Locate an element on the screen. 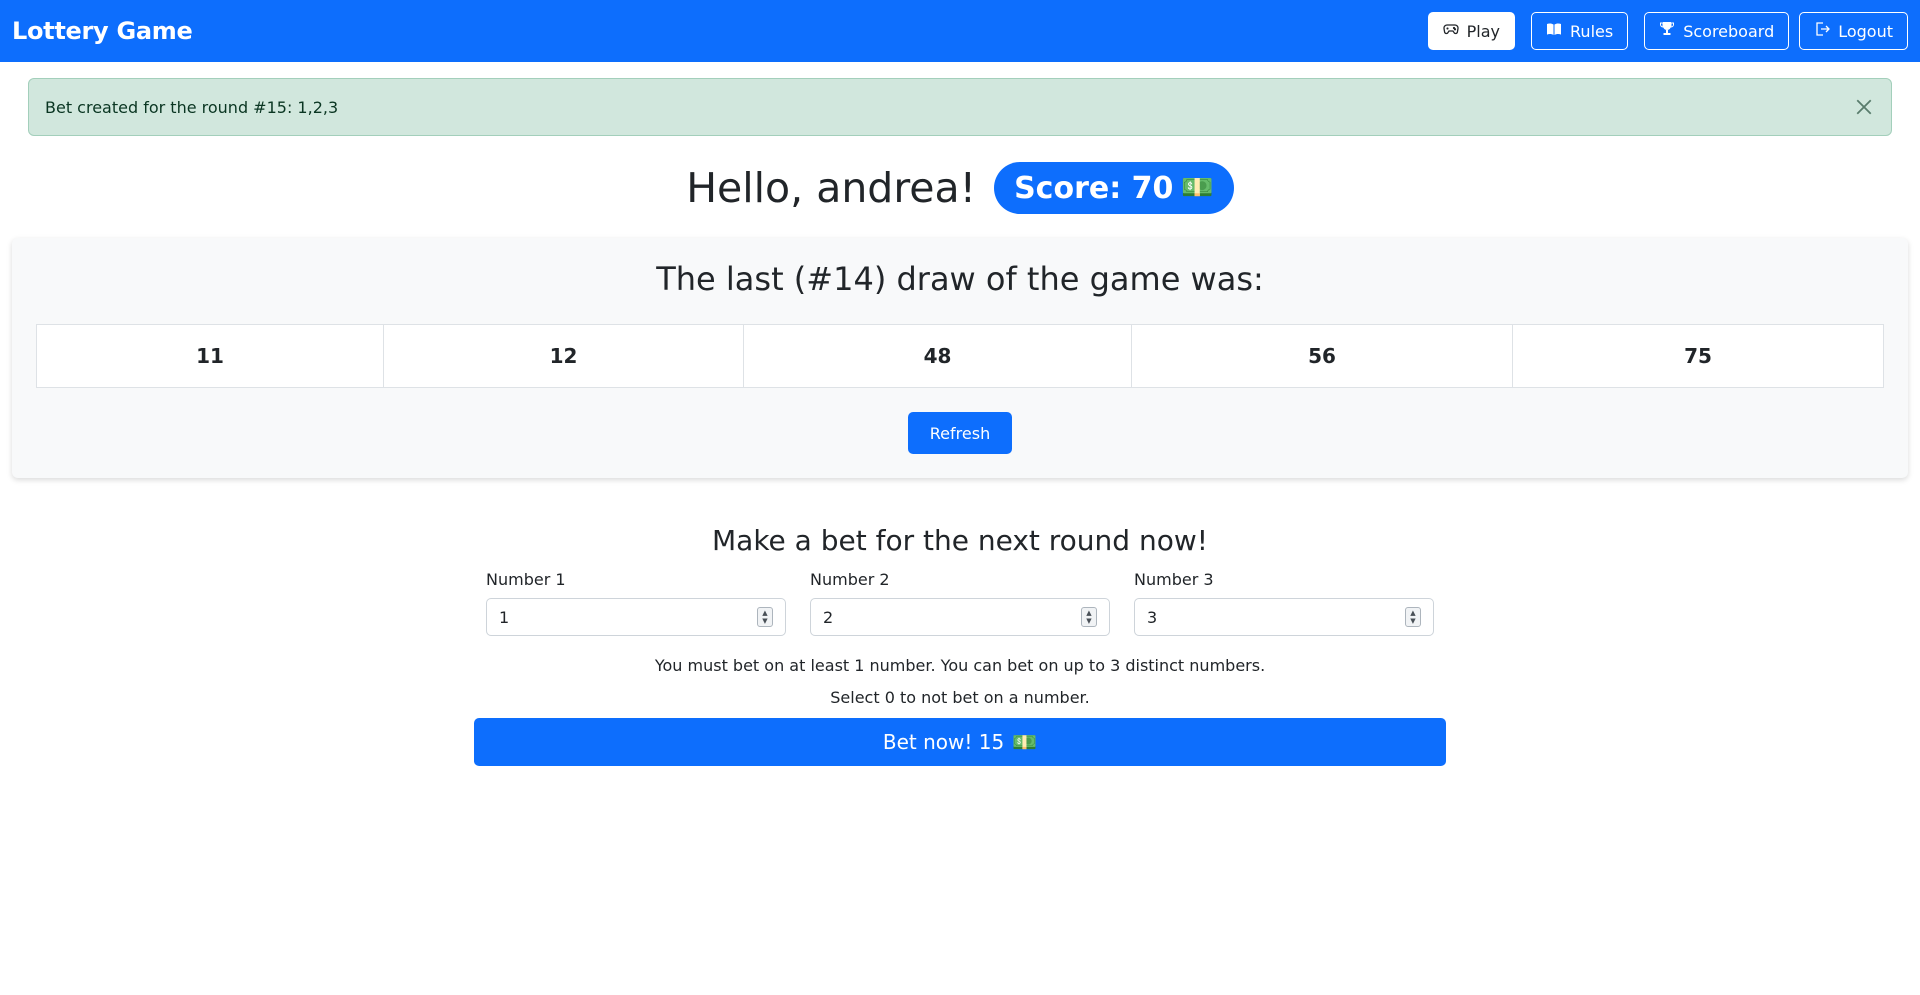  rules-label: Rules is located at coordinates (1592, 31).